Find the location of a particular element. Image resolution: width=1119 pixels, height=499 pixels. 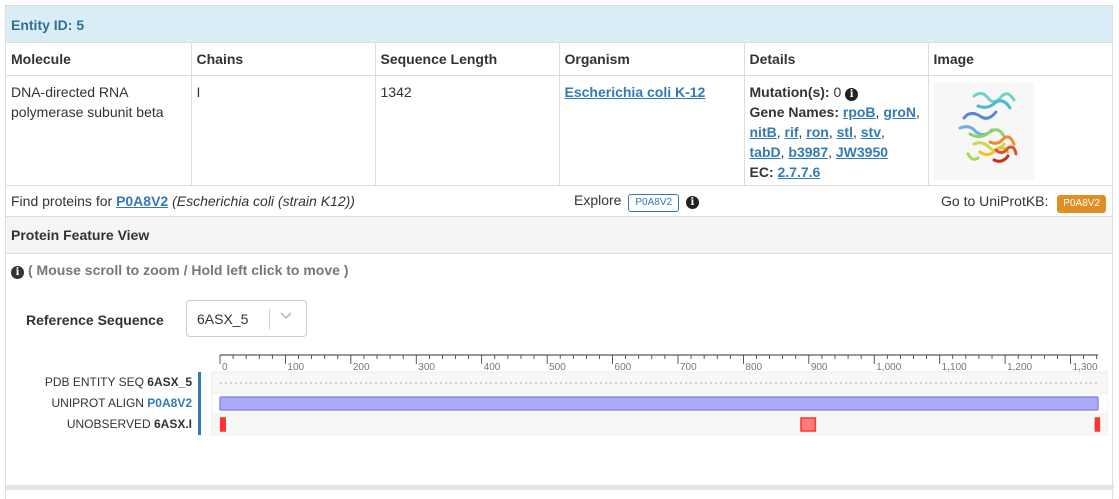

axis-tick-label: 500 is located at coordinates (557, 367).